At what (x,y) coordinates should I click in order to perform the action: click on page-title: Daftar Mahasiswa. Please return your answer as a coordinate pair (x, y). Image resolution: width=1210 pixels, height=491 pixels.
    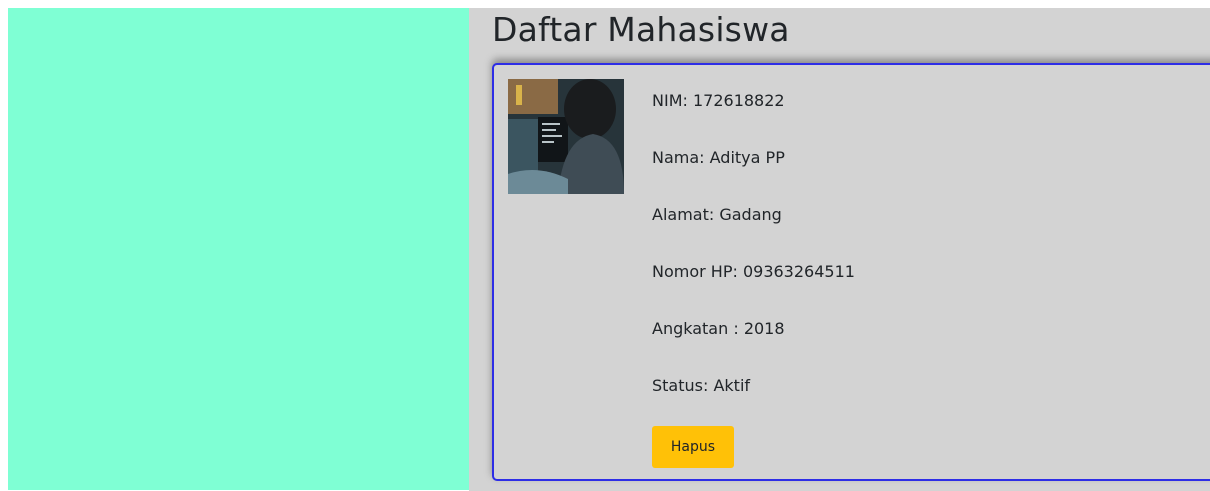
    Looking at the image, I should click on (641, 29).